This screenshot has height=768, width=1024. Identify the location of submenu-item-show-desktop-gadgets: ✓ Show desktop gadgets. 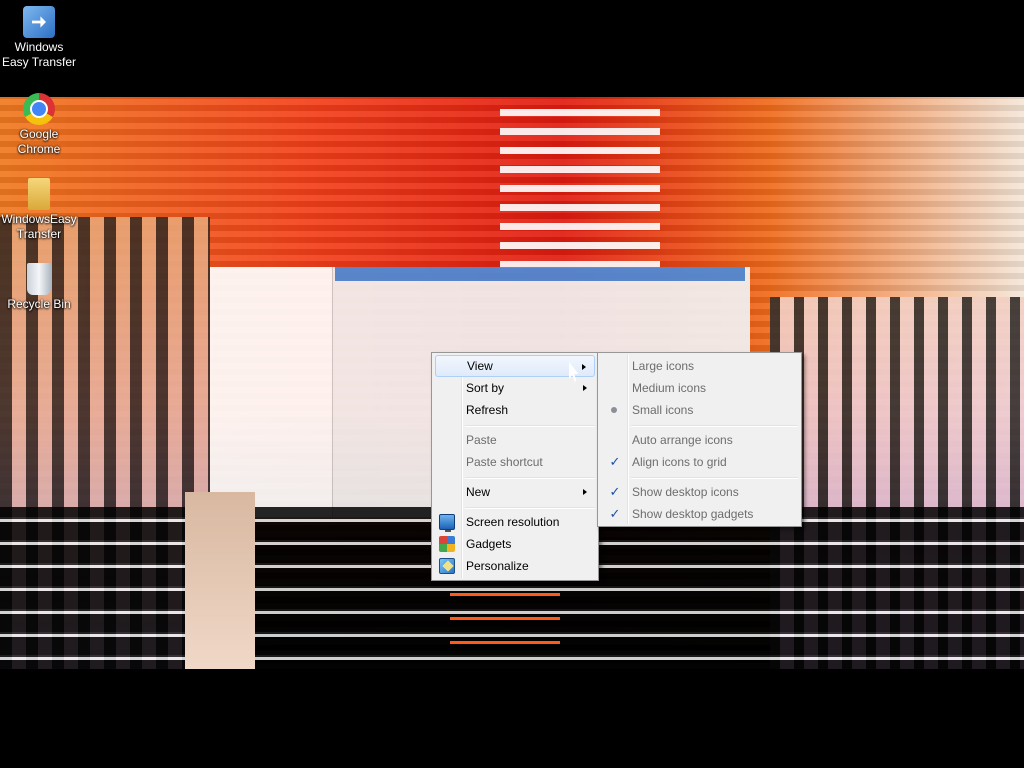
(699, 514).